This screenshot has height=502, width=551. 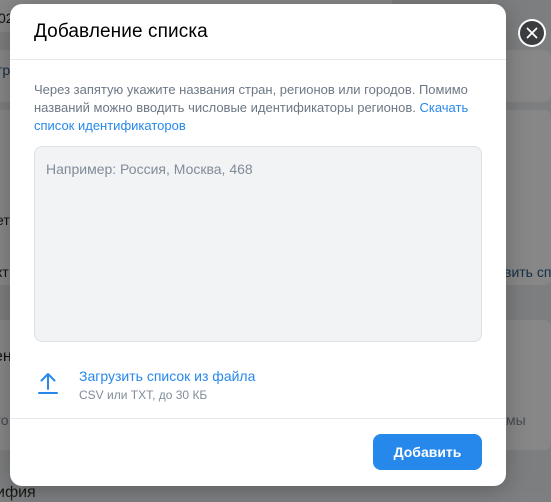 I want to click on modal-header: Добавление списка, so click(x=258, y=32).